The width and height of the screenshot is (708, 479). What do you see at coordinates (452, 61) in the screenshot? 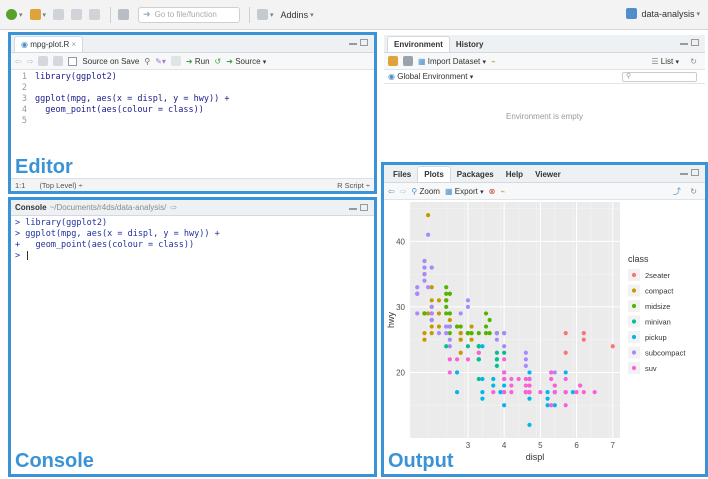
I see `import-dataset-button: ▦ Import Dataset ▾` at bounding box center [452, 61].